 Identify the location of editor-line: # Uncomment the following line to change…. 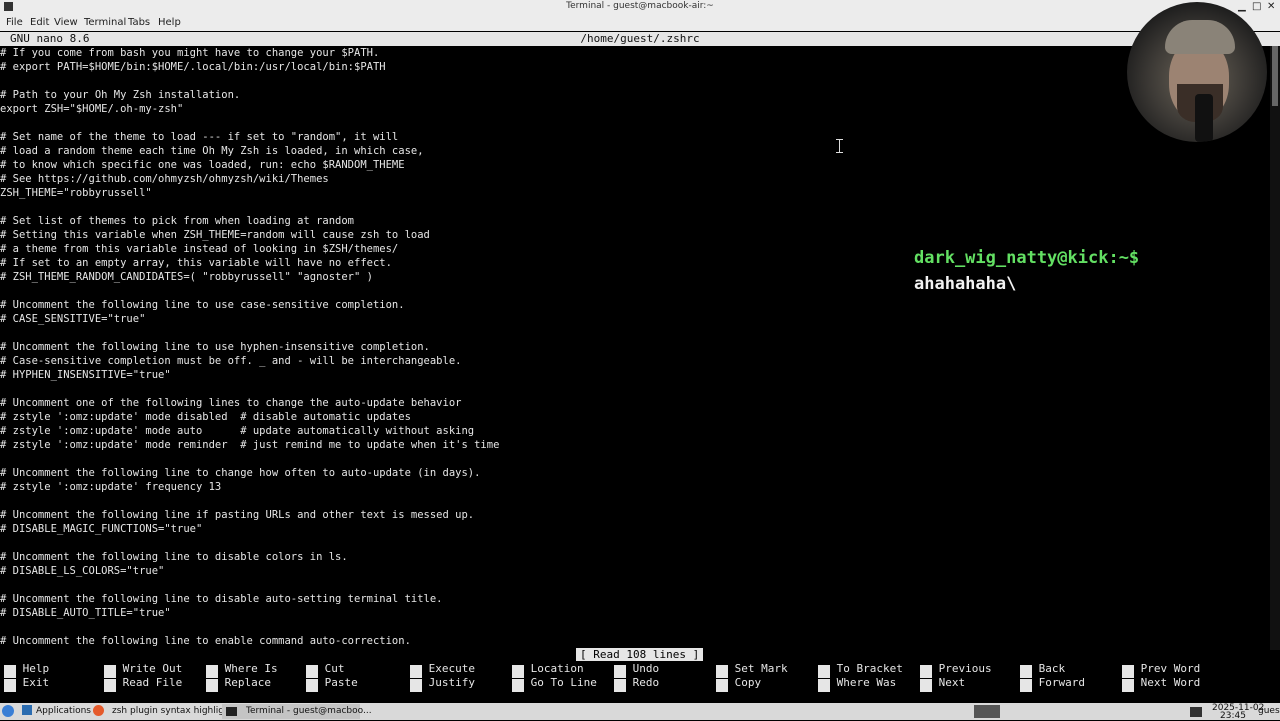
(240, 473).